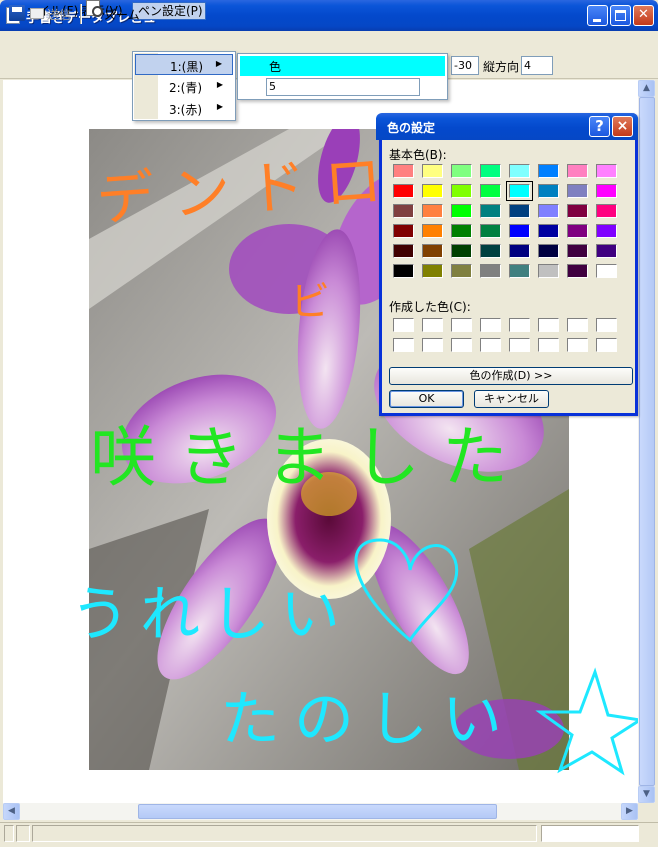  Describe the element at coordinates (81, 14) in the screenshot. I see `toolbar-separator` at that location.